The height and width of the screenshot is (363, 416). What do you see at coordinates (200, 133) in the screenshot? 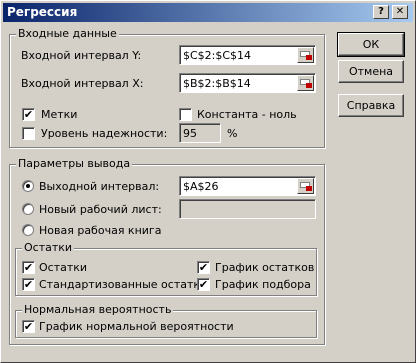
I see `confidence-level-field: 95` at bounding box center [200, 133].